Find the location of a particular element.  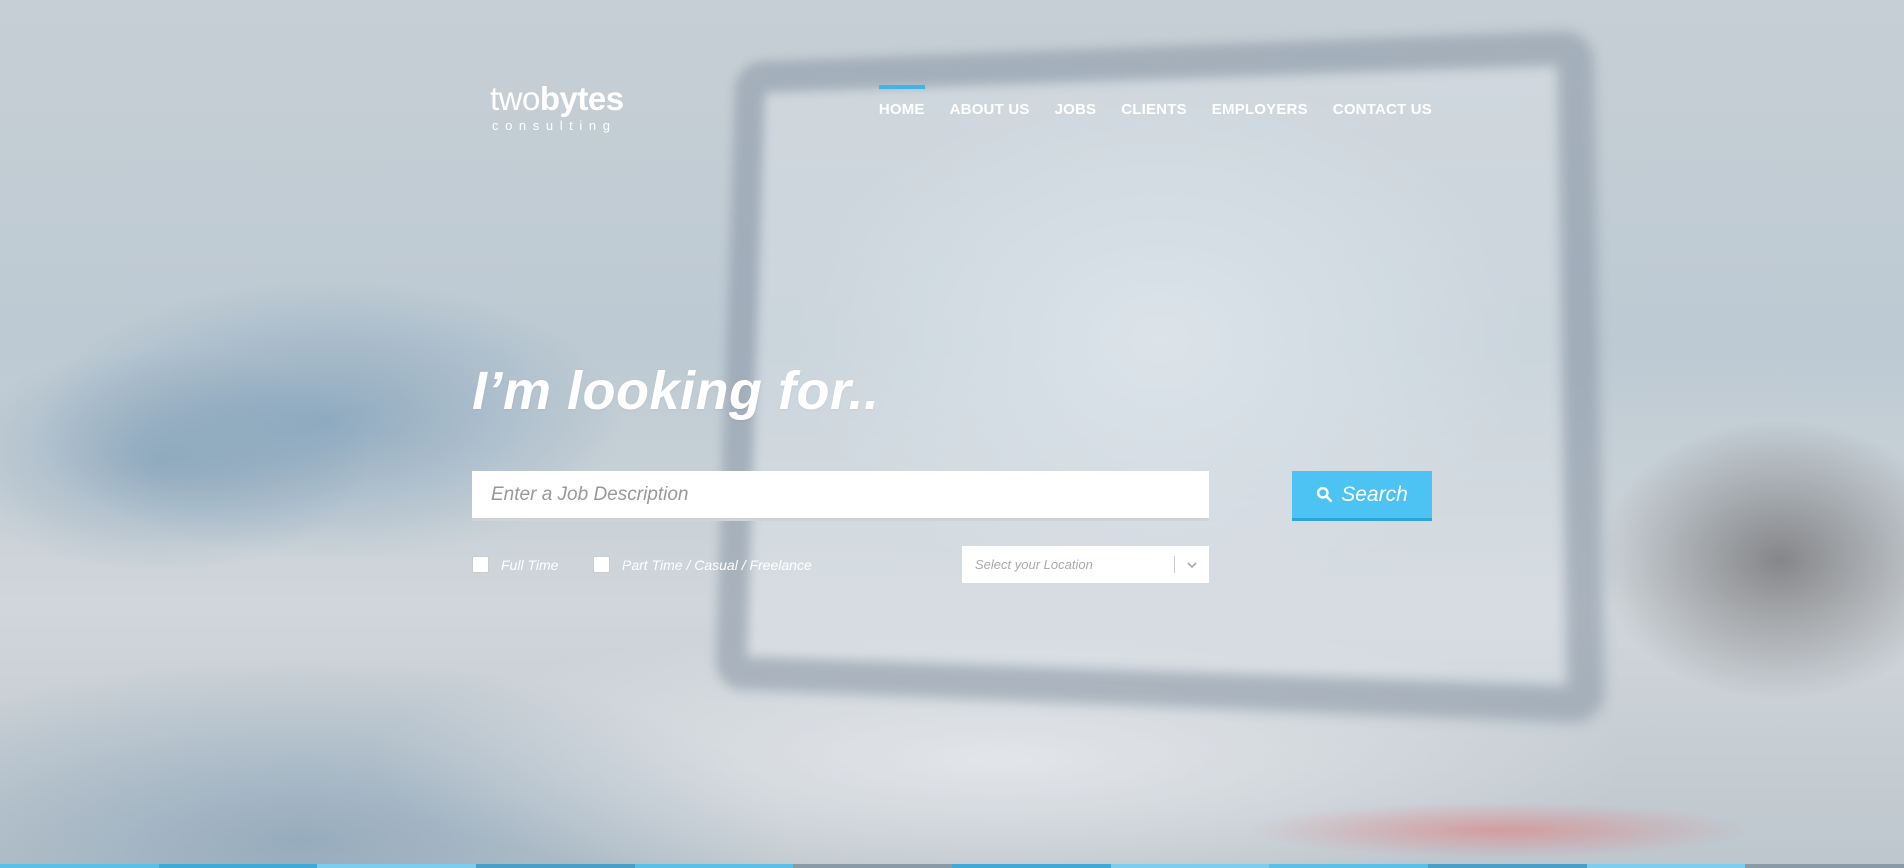

logo-word-bytes: bytes is located at coordinates (581, 98).